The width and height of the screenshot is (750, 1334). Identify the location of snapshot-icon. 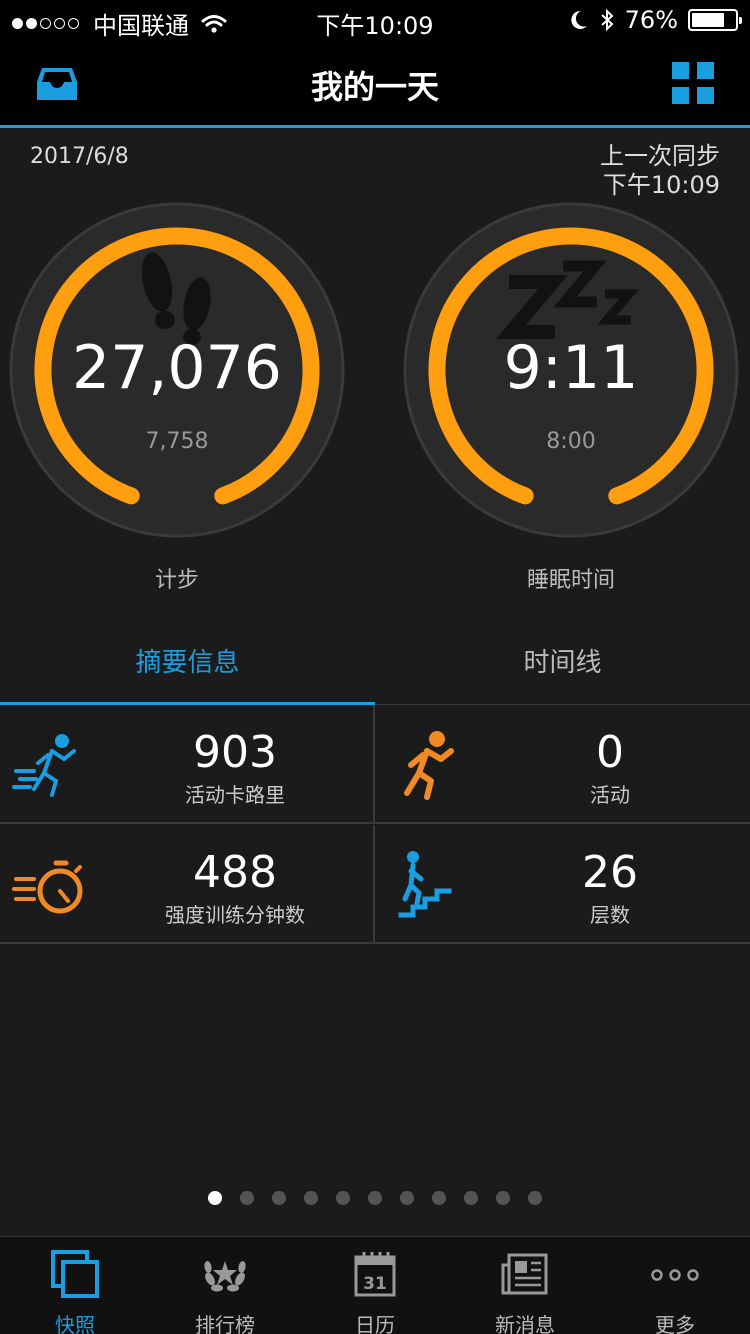
(75, 1274).